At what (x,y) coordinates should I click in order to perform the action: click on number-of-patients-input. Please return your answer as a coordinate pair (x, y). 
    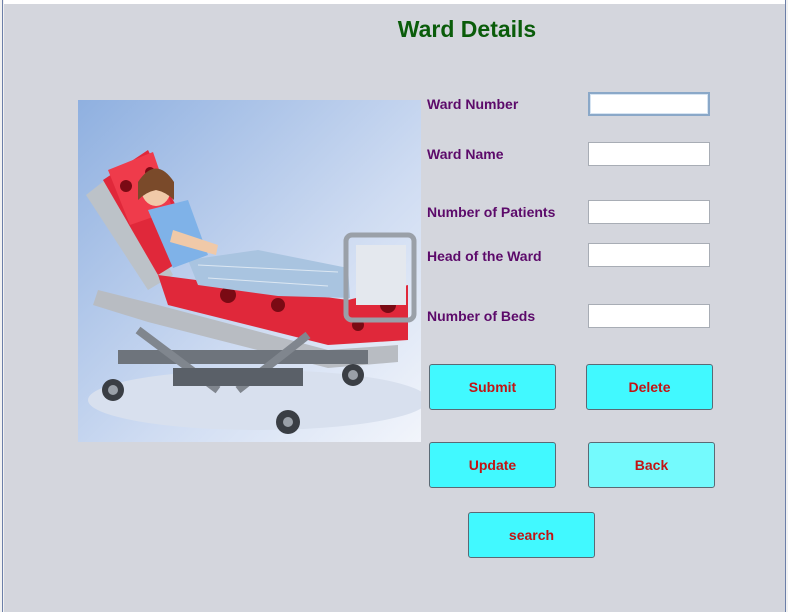
    Looking at the image, I should click on (649, 212).